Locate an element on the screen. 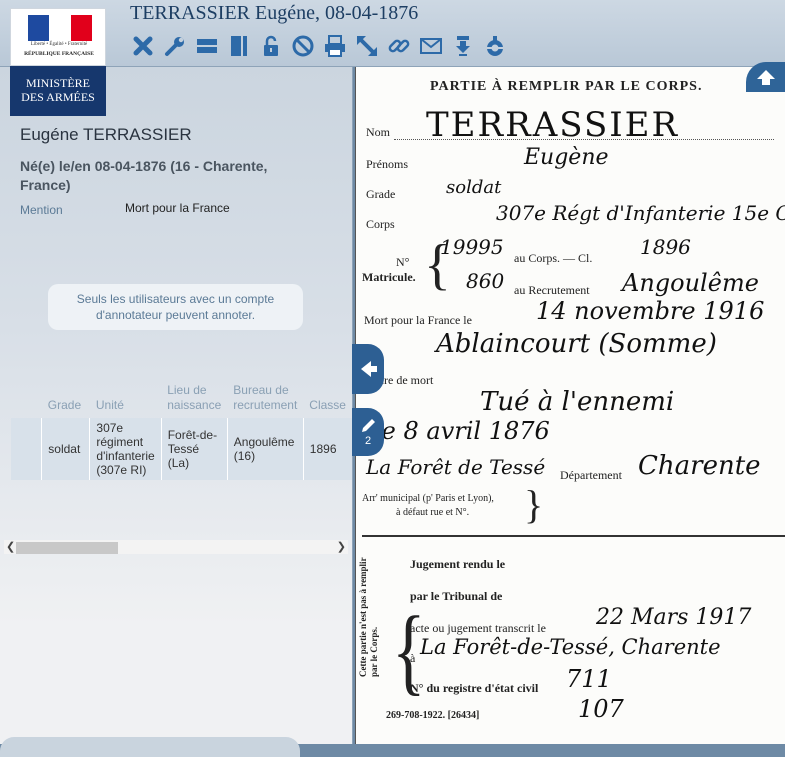  doc-label-a: à is located at coordinates (413, 658).